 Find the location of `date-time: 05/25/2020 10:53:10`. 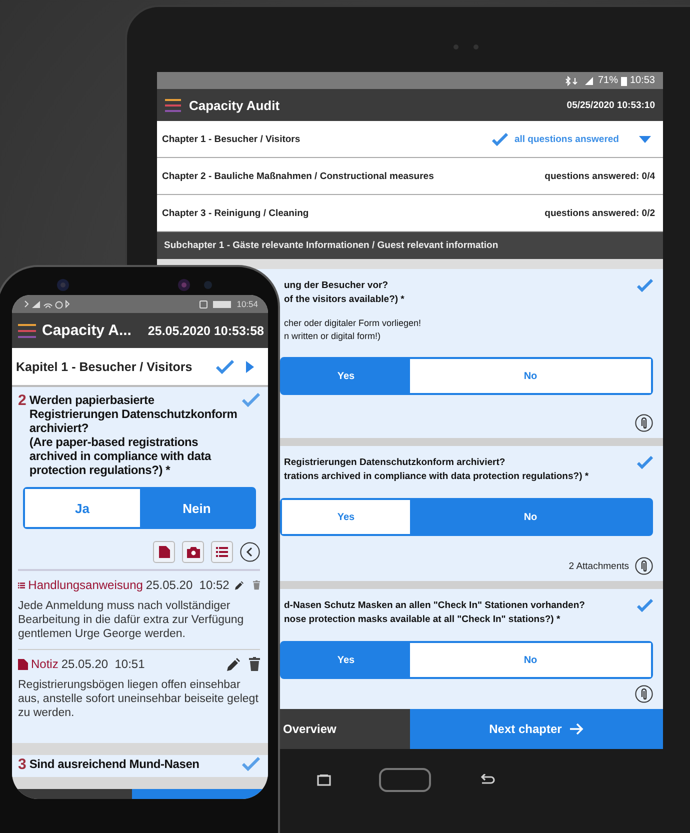

date-time: 05/25/2020 10:53:10 is located at coordinates (610, 105).